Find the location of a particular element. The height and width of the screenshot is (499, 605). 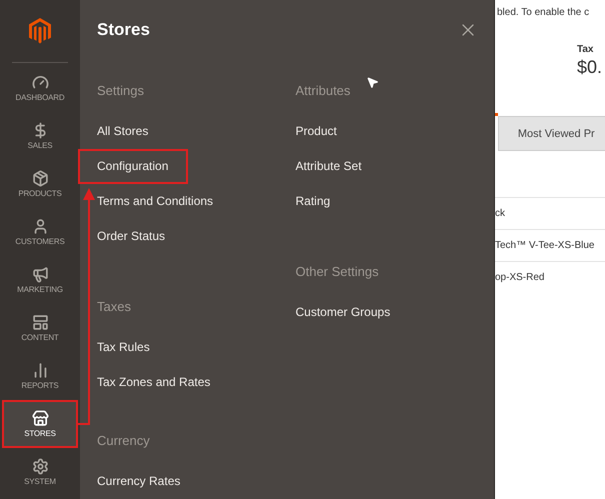

nav-item: SALES is located at coordinates (40, 136).